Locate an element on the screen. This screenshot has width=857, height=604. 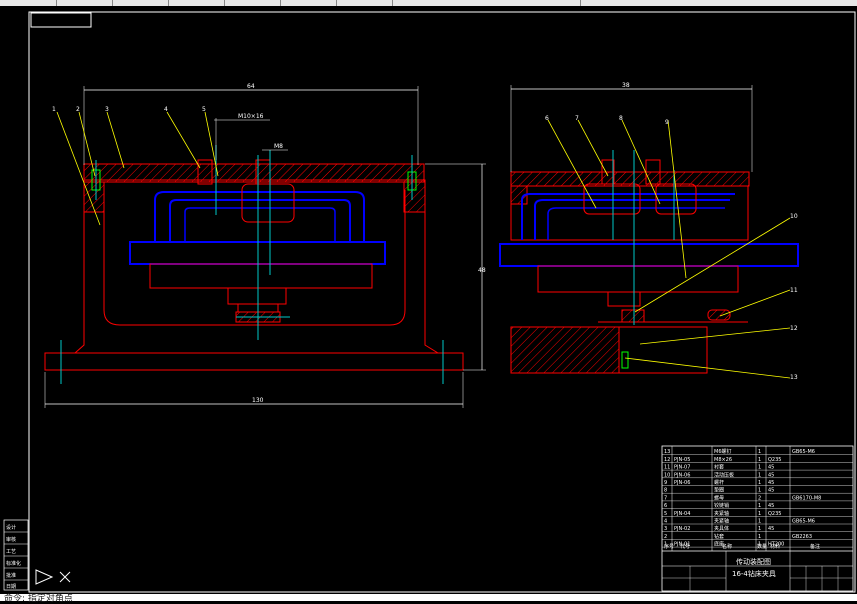
parts-cell-no: 2 is located at coordinates (665, 537).